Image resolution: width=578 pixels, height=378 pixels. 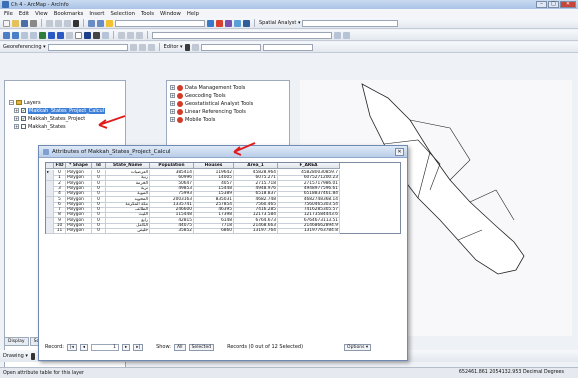 I want to click on menu-selection: Selection, so click(x=123, y=14).